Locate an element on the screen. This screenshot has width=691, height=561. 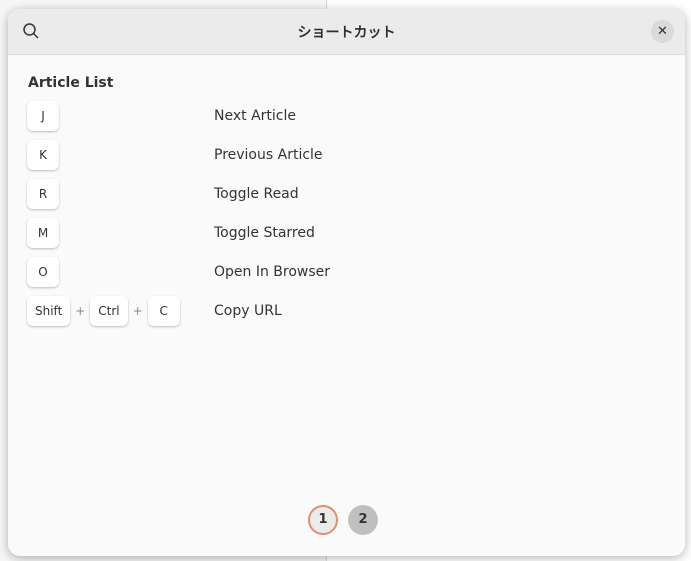
shortcut-row: J Next Article is located at coordinates (327, 117).